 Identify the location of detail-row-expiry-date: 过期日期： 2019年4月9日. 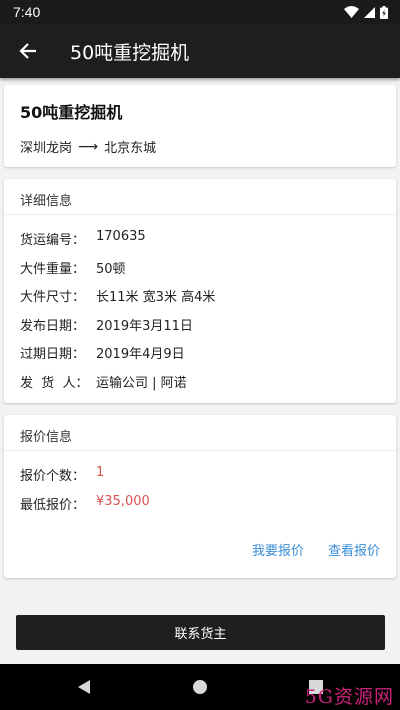
(208, 357).